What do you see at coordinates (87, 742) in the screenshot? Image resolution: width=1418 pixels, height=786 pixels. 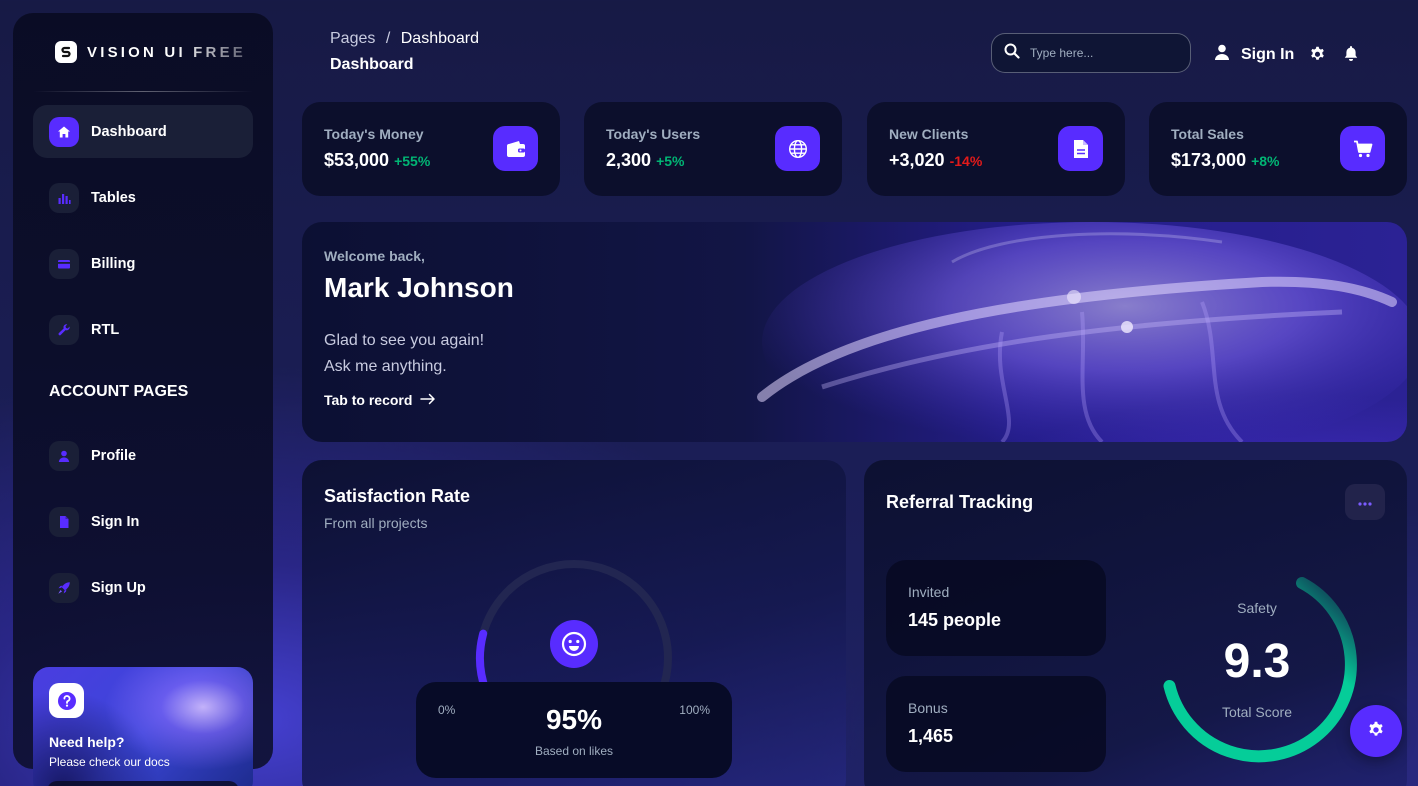 I see `help-title: Need help?` at bounding box center [87, 742].